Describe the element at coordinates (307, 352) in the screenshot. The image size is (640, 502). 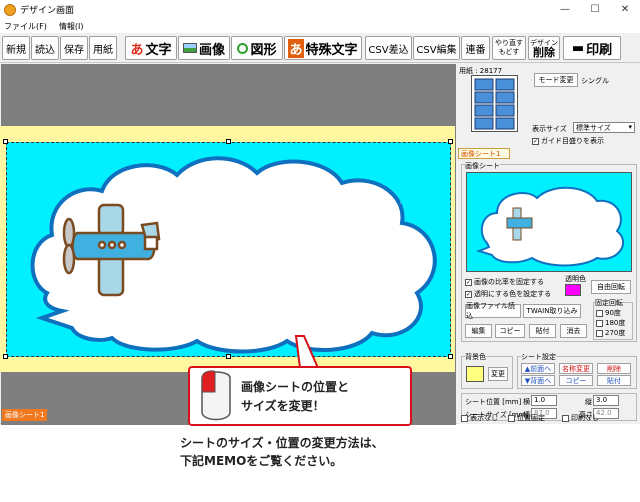
I see `callout-pointer` at that location.